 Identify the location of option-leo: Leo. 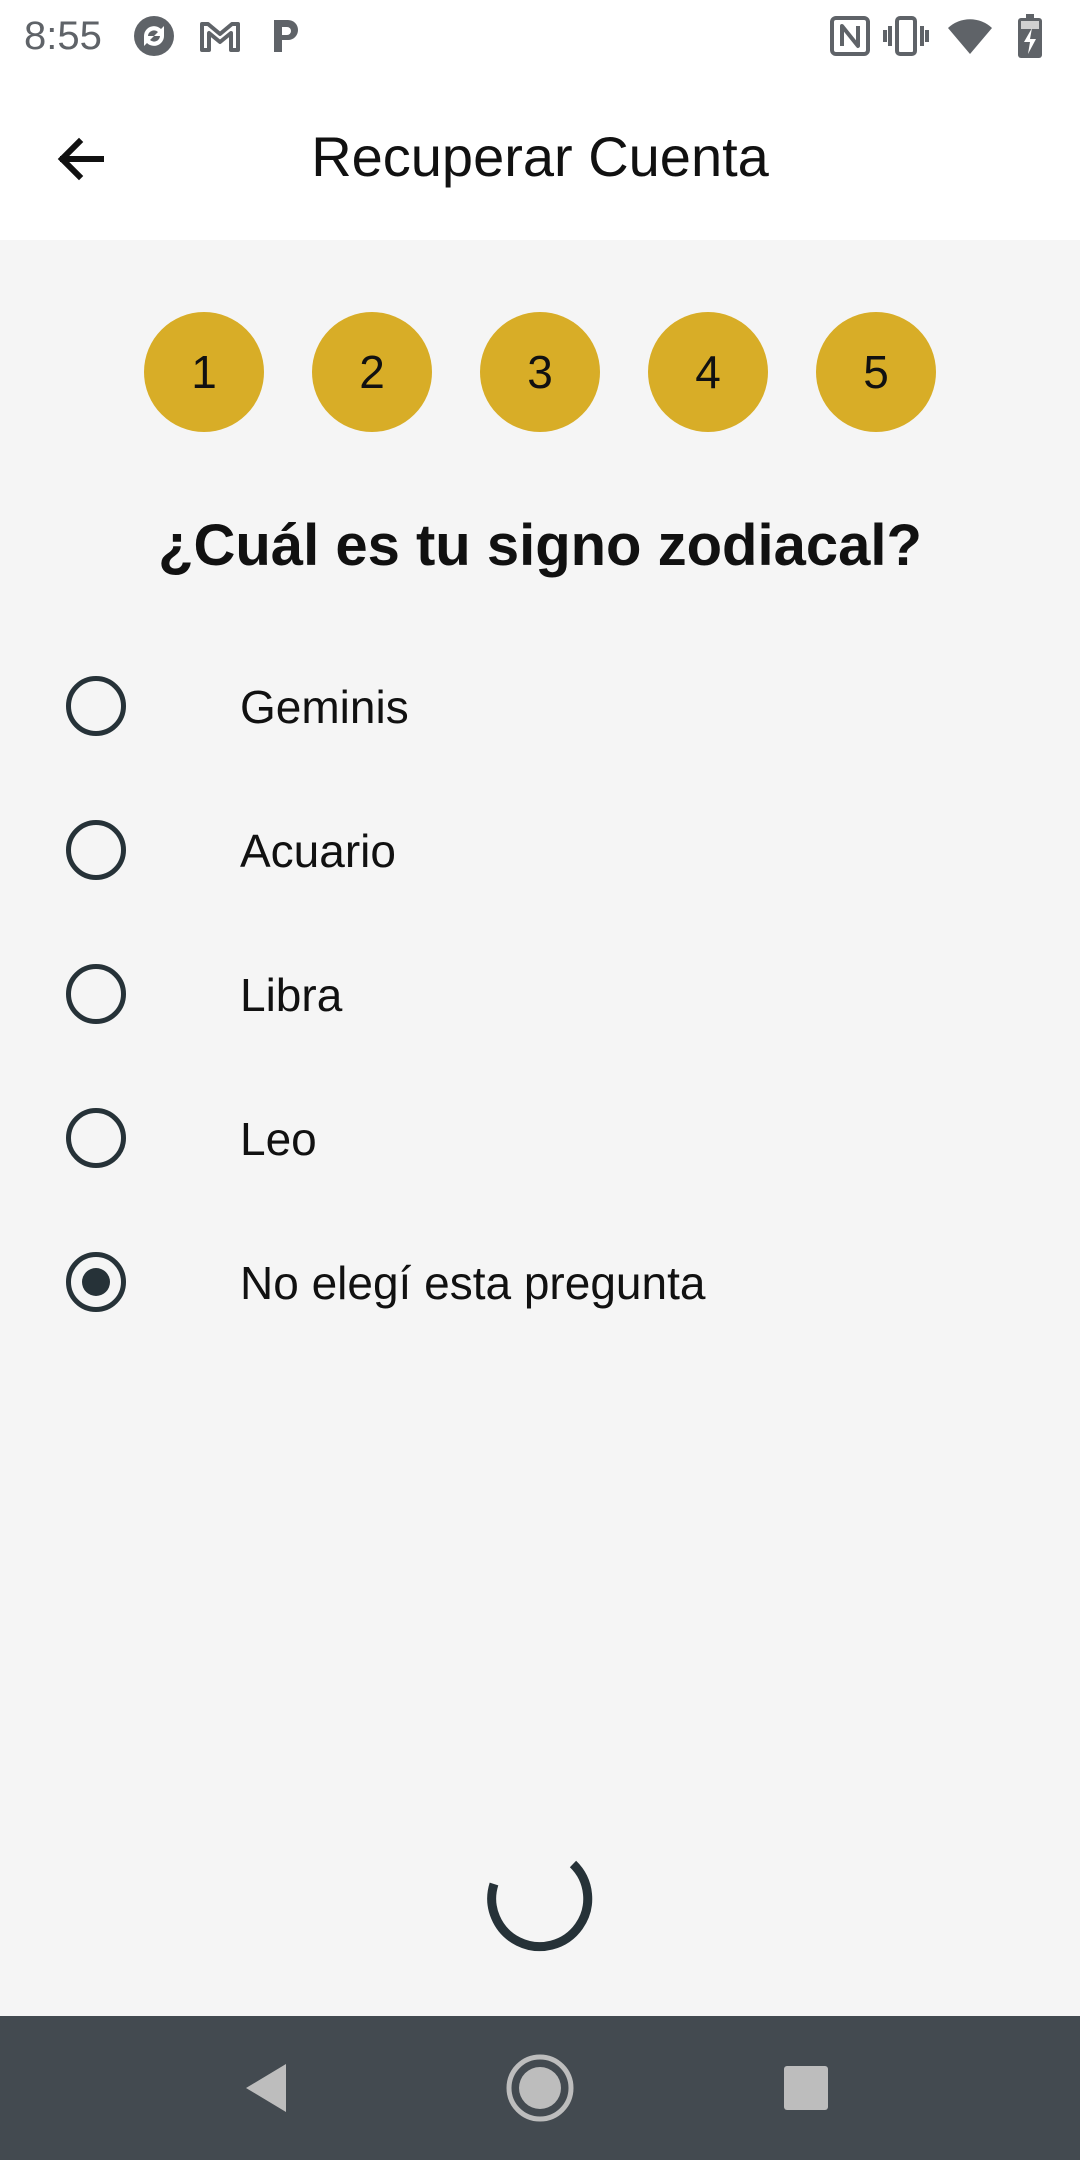
(540, 1138).